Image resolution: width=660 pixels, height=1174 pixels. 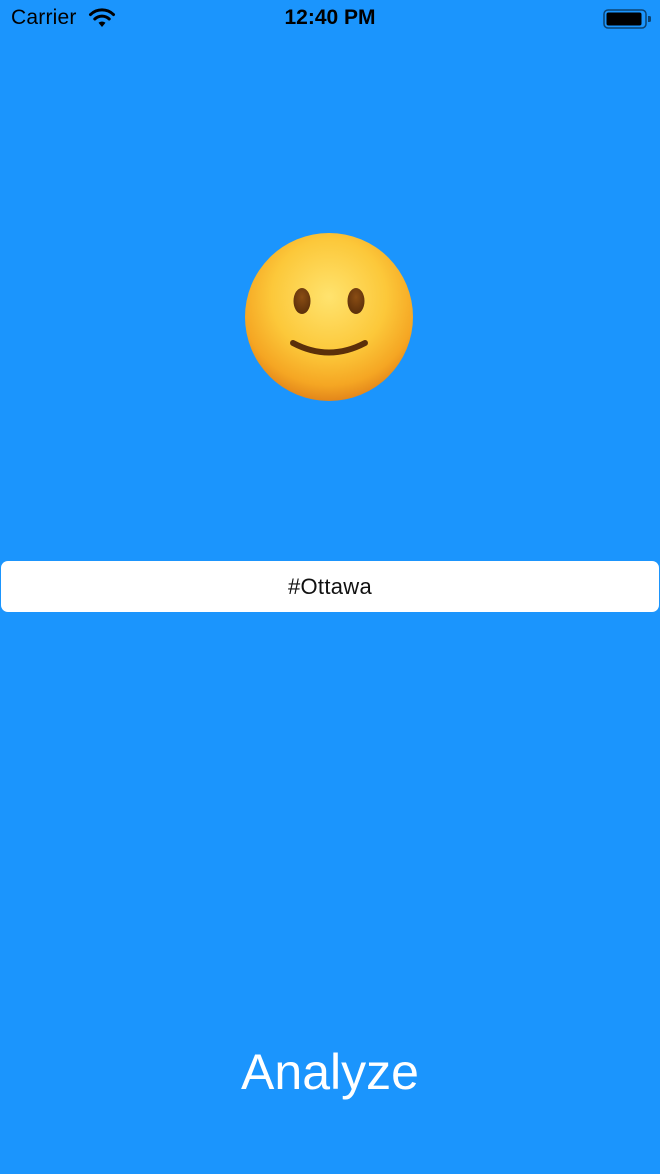 What do you see at coordinates (329, 317) in the screenshot?
I see `slightly-smiling-face-icon` at bounding box center [329, 317].